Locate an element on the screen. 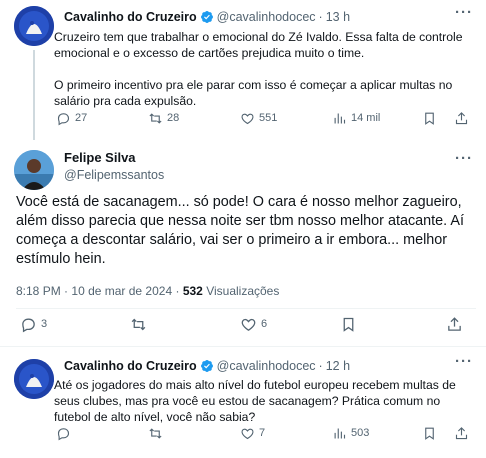 This screenshot has width=486, height=458. reply-button: 3 is located at coordinates (33, 324).